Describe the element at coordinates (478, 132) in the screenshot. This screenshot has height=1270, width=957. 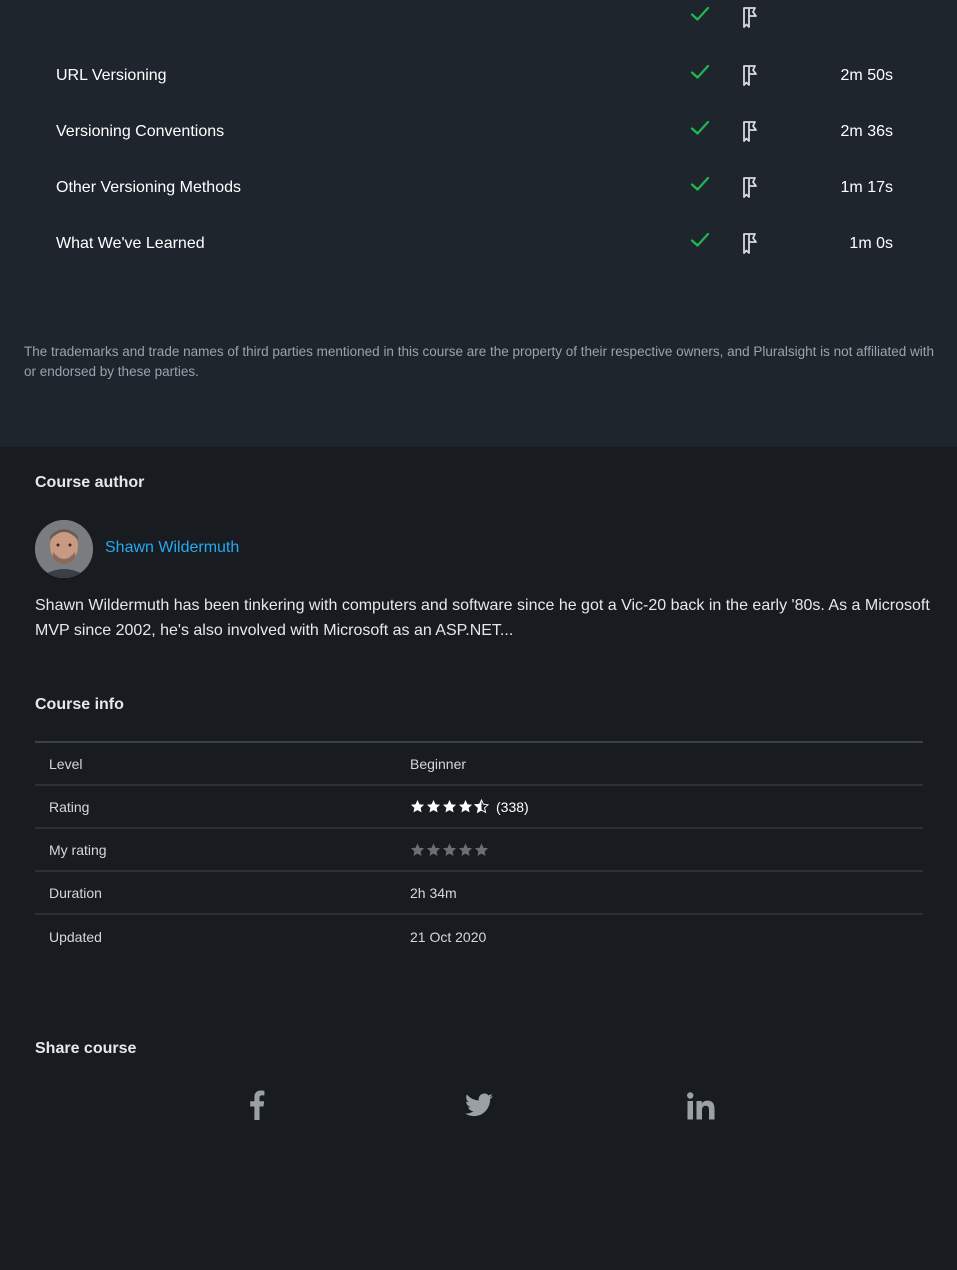
I see `clip-row: Versioning Conventions 2m 36s` at that location.